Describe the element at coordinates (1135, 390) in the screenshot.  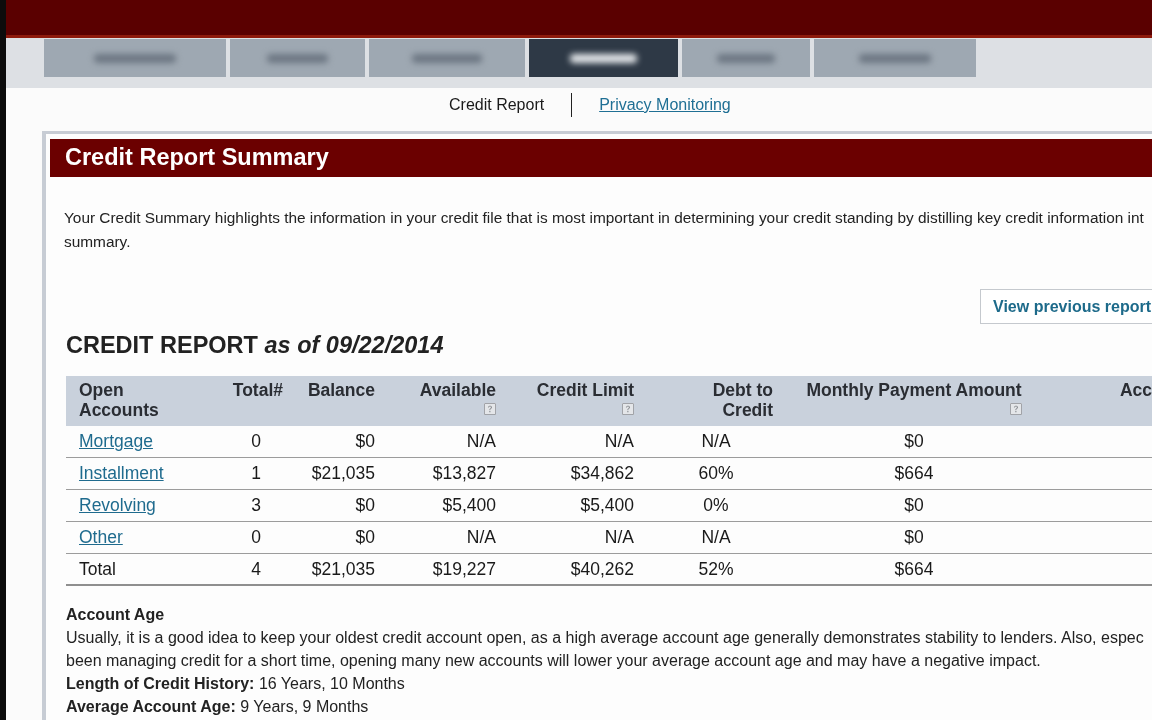
I see `column-header: Acc` at that location.